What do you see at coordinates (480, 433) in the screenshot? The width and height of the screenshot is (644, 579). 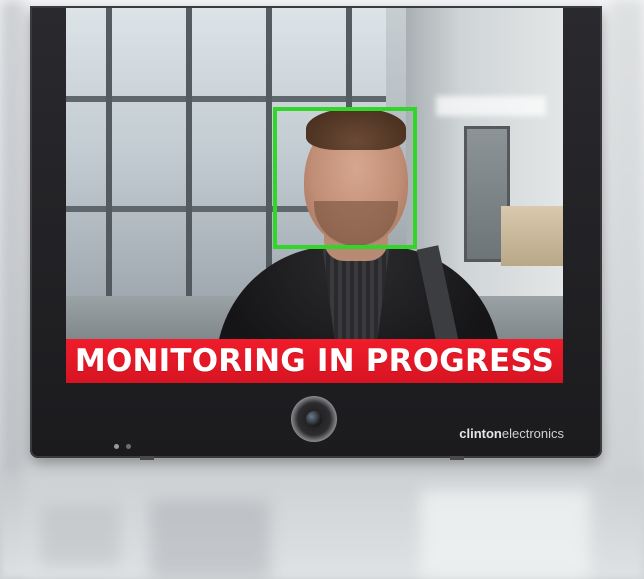 I see `brand-logo-bold: clinton` at bounding box center [480, 433].